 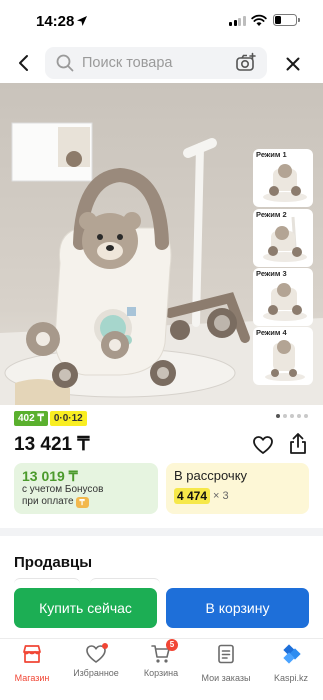 I want to click on signal-icon, so click(x=237, y=20).